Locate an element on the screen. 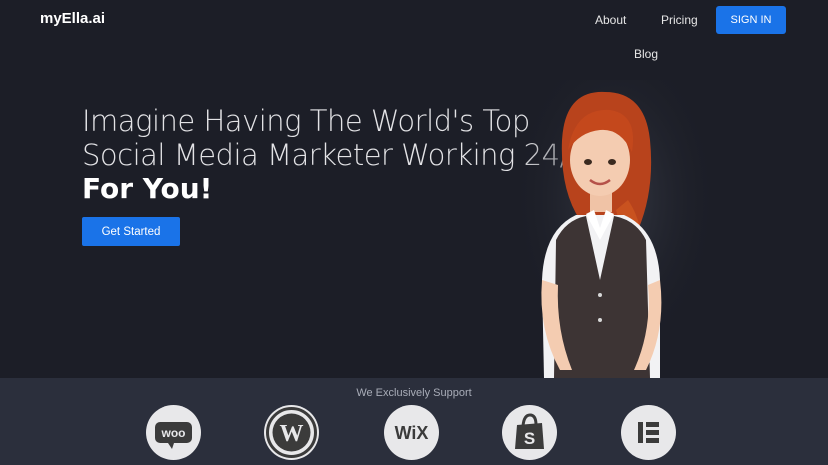 This screenshot has height=465, width=828. nav-link-about: About is located at coordinates (610, 20).